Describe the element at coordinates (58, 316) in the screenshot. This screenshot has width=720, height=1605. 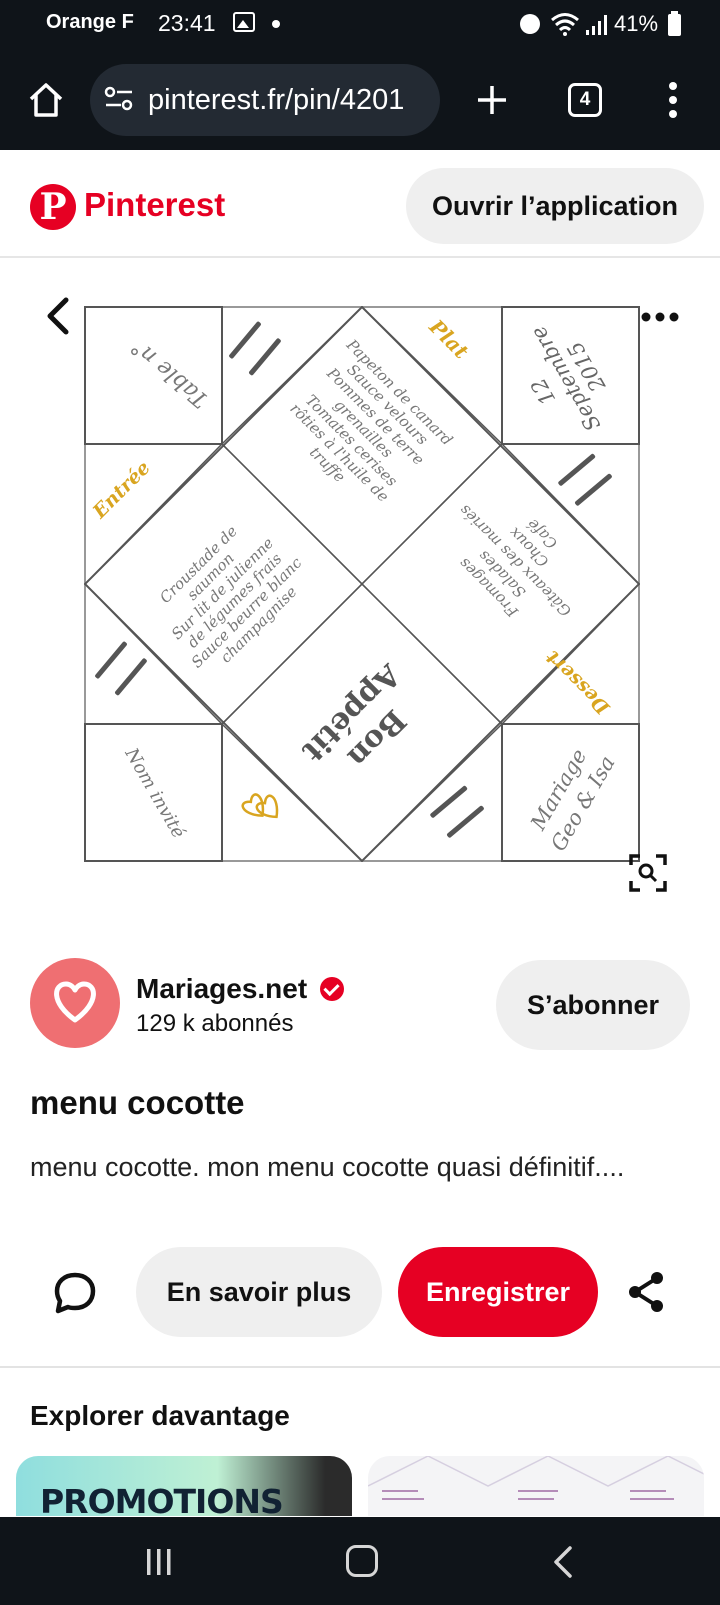
I see `back-arrow-icon` at that location.